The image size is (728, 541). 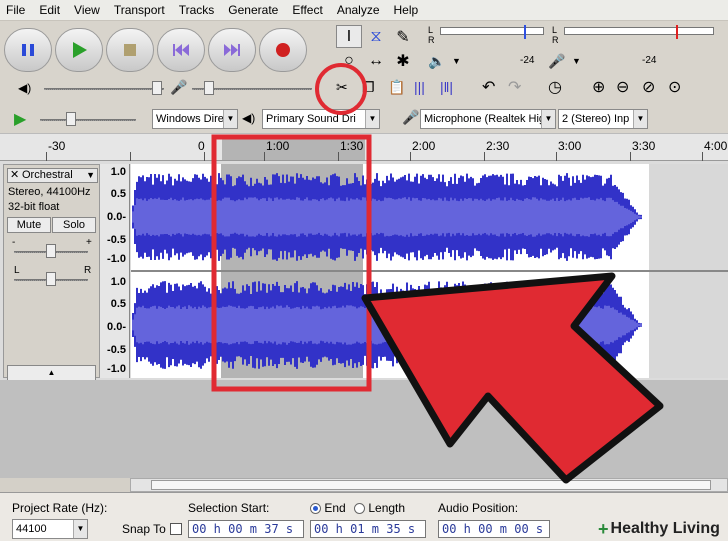 What do you see at coordinates (376, 36) in the screenshot?
I see `envelope-tool: ⧖` at bounding box center [376, 36].